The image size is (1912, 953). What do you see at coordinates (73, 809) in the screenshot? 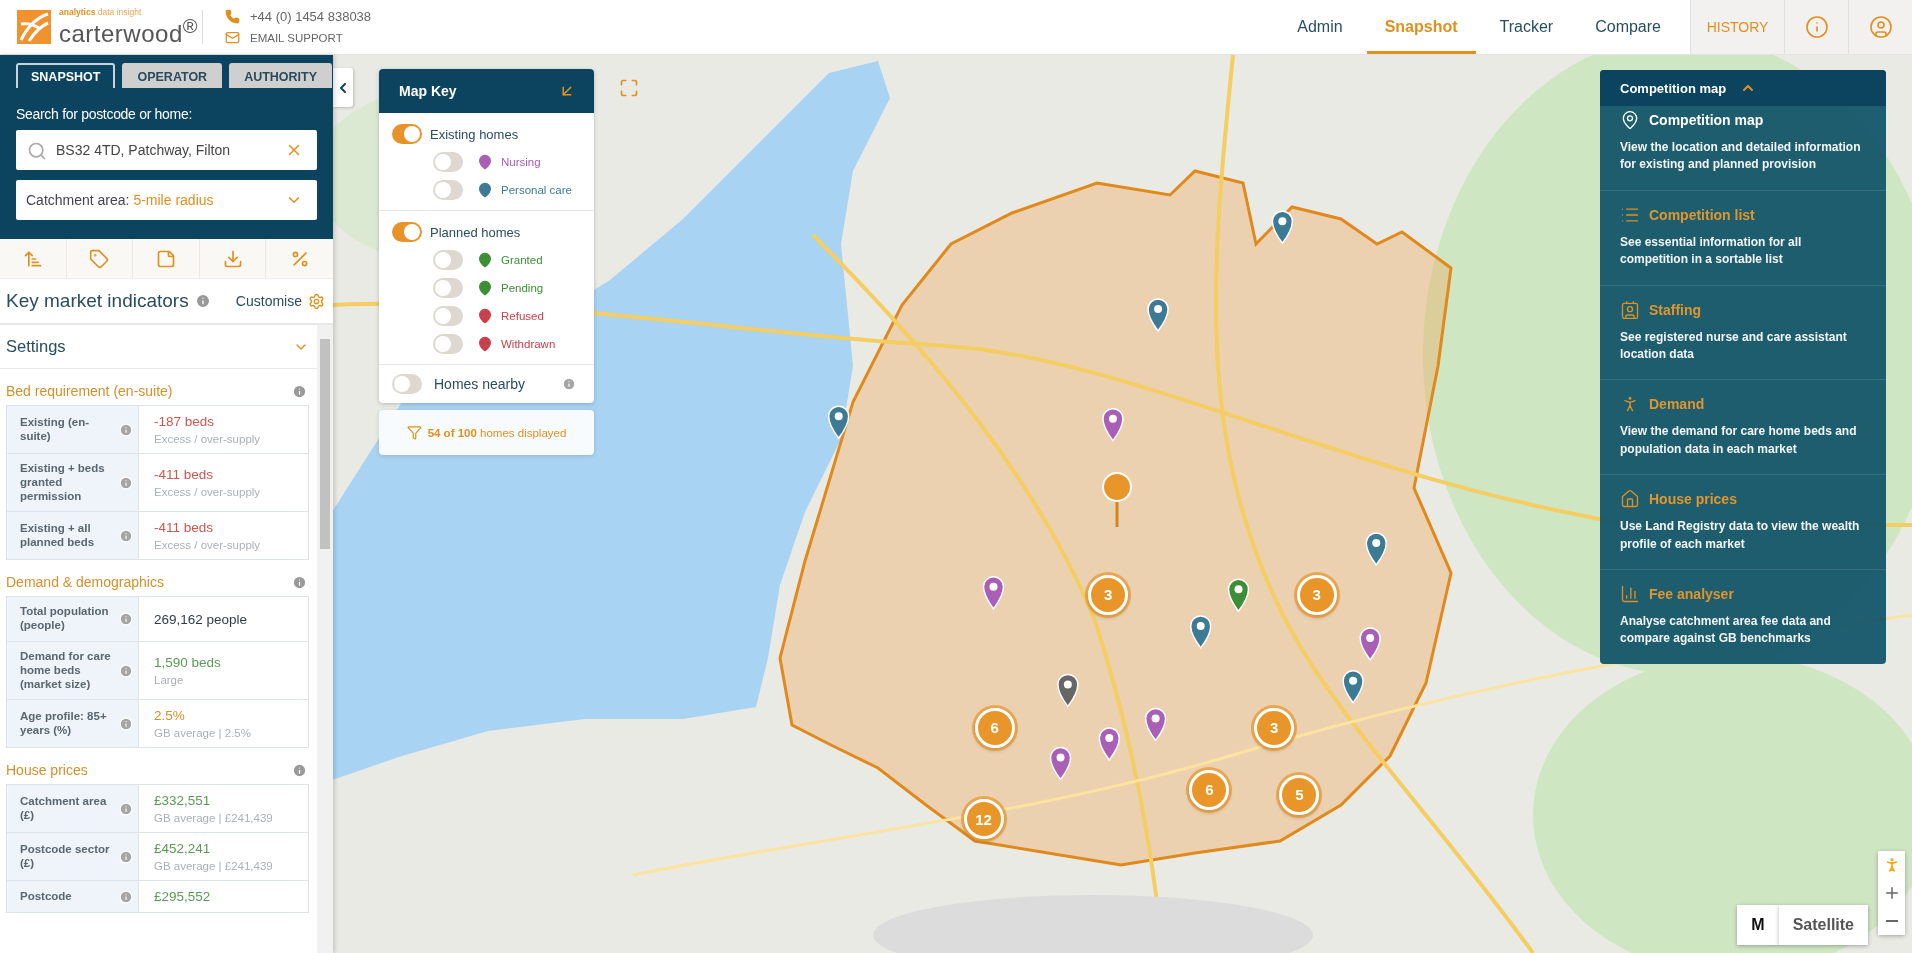
I see `indicator-label-cell: Catchment area (£)` at bounding box center [73, 809].